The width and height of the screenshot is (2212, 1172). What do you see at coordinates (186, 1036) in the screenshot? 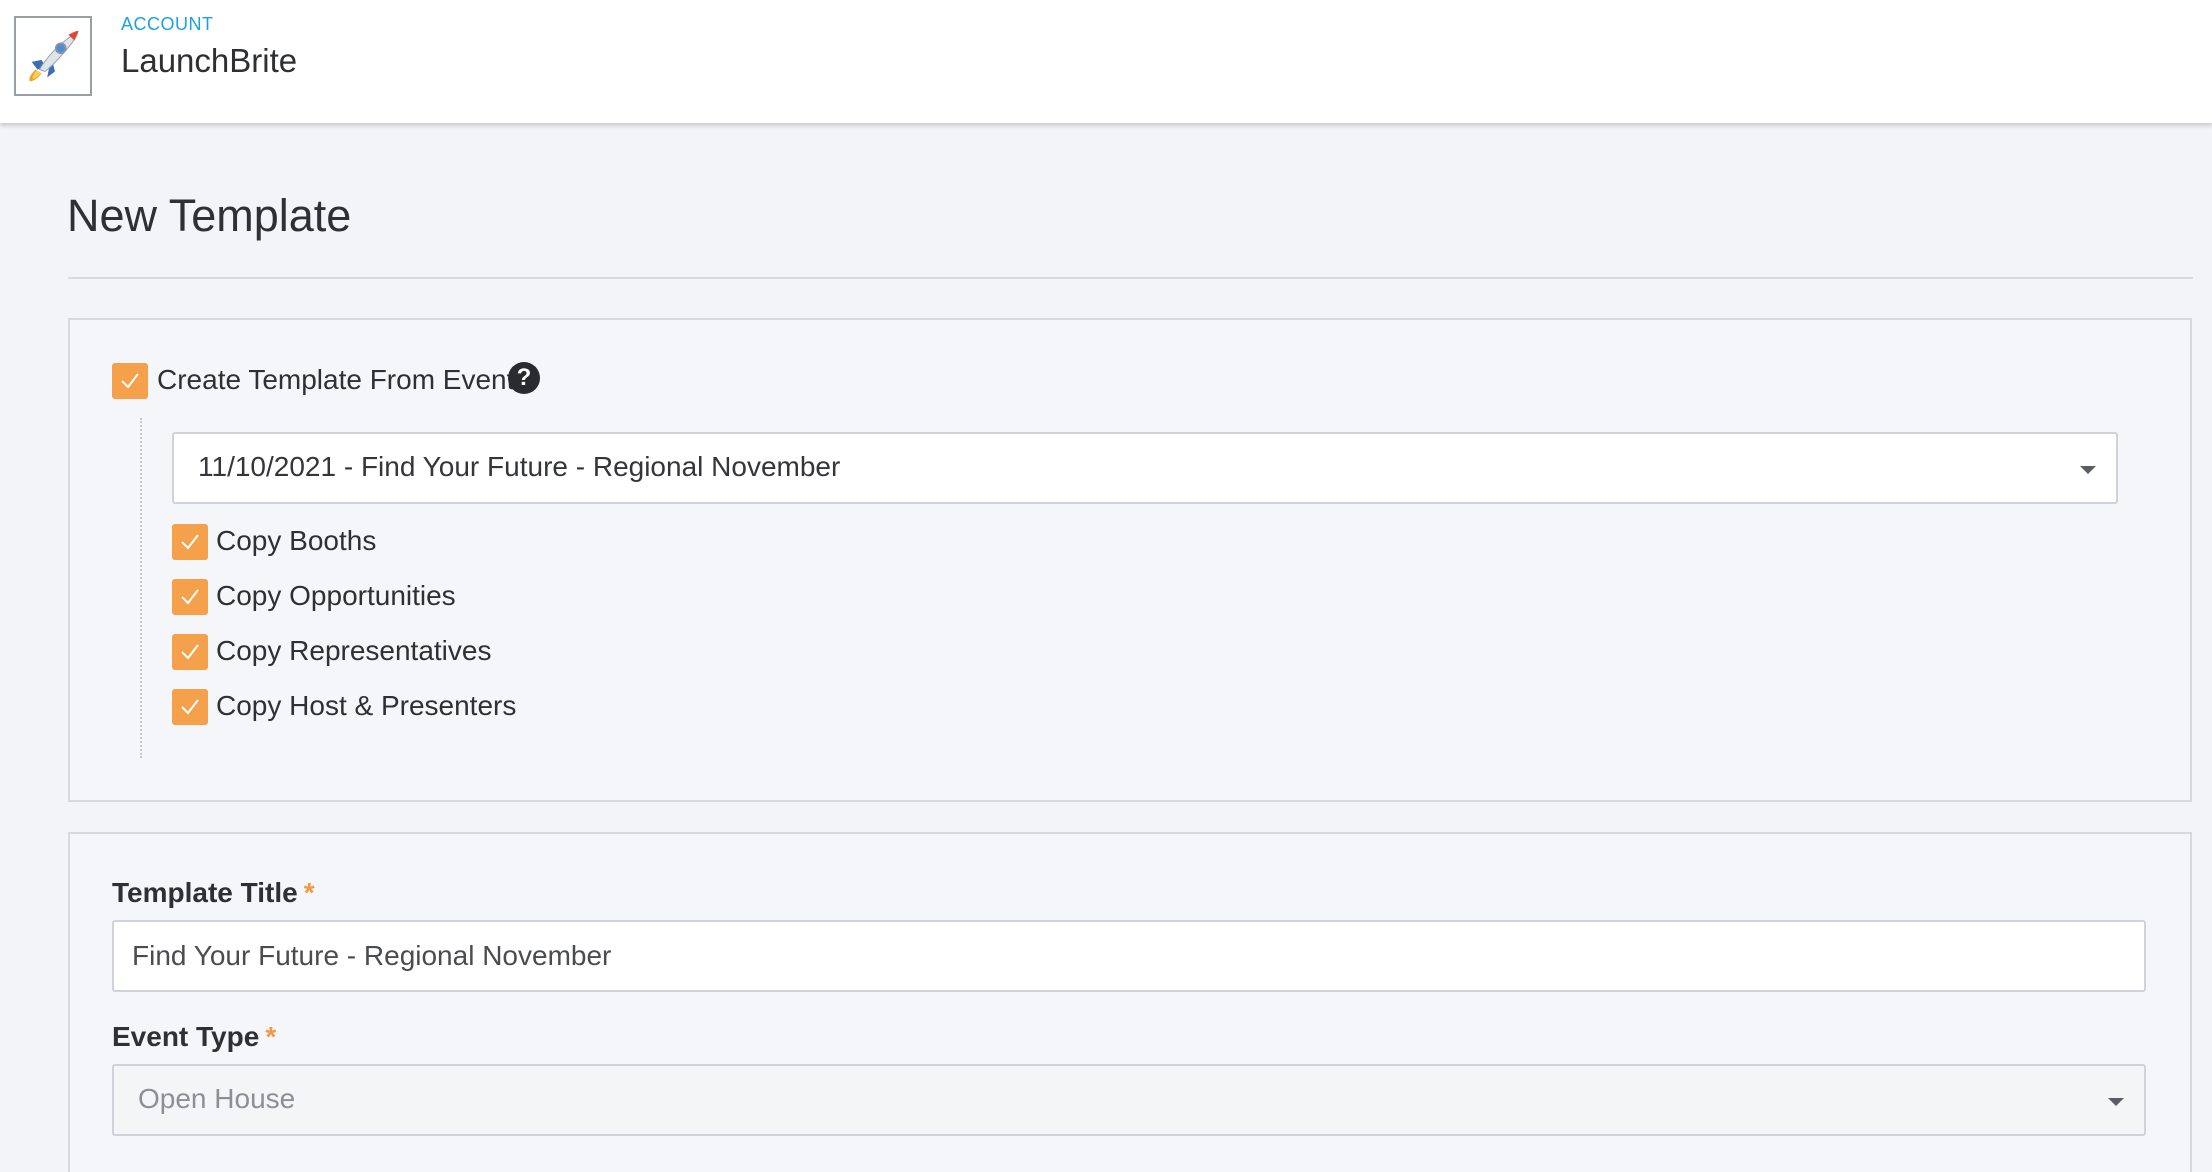
I see `event-type-label-text: Event Type` at bounding box center [186, 1036].